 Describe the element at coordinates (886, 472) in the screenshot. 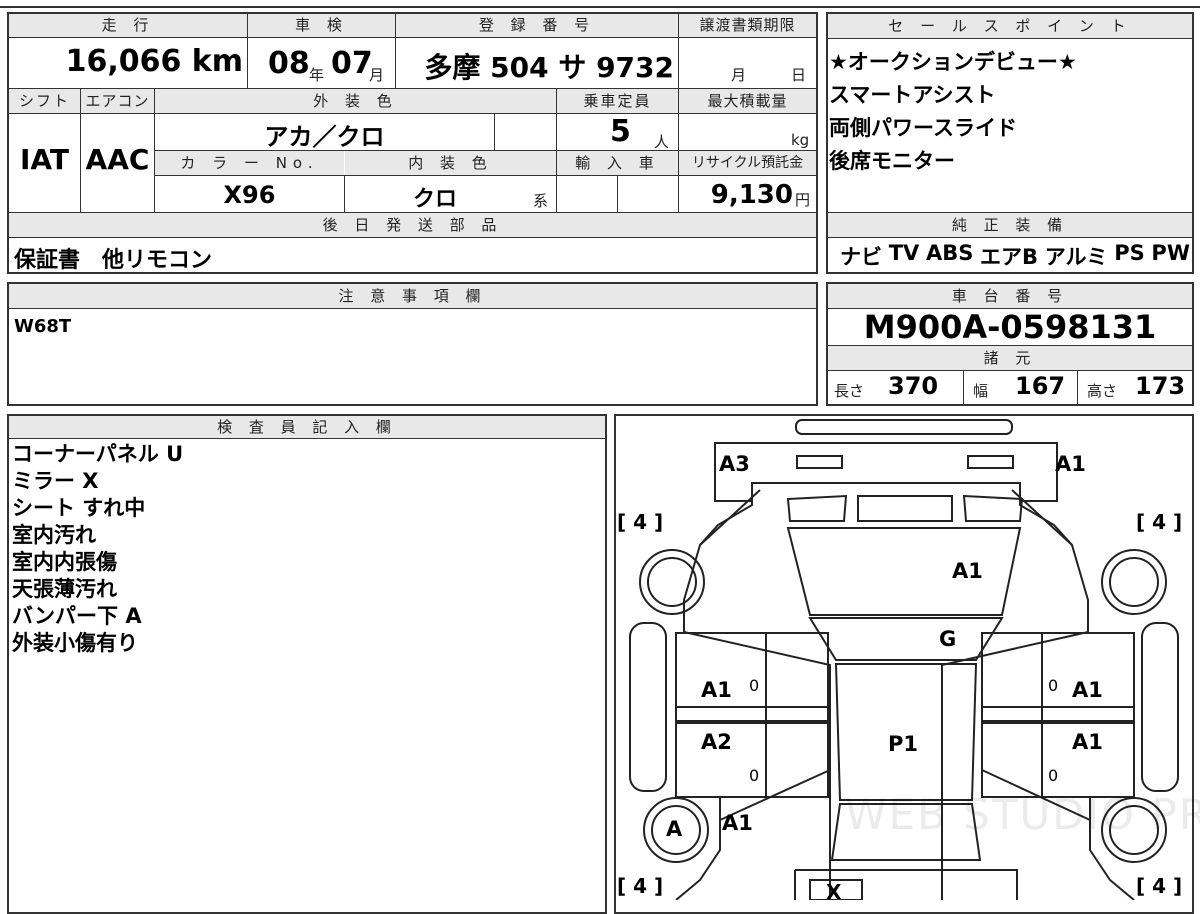

I see `front-panel` at that location.